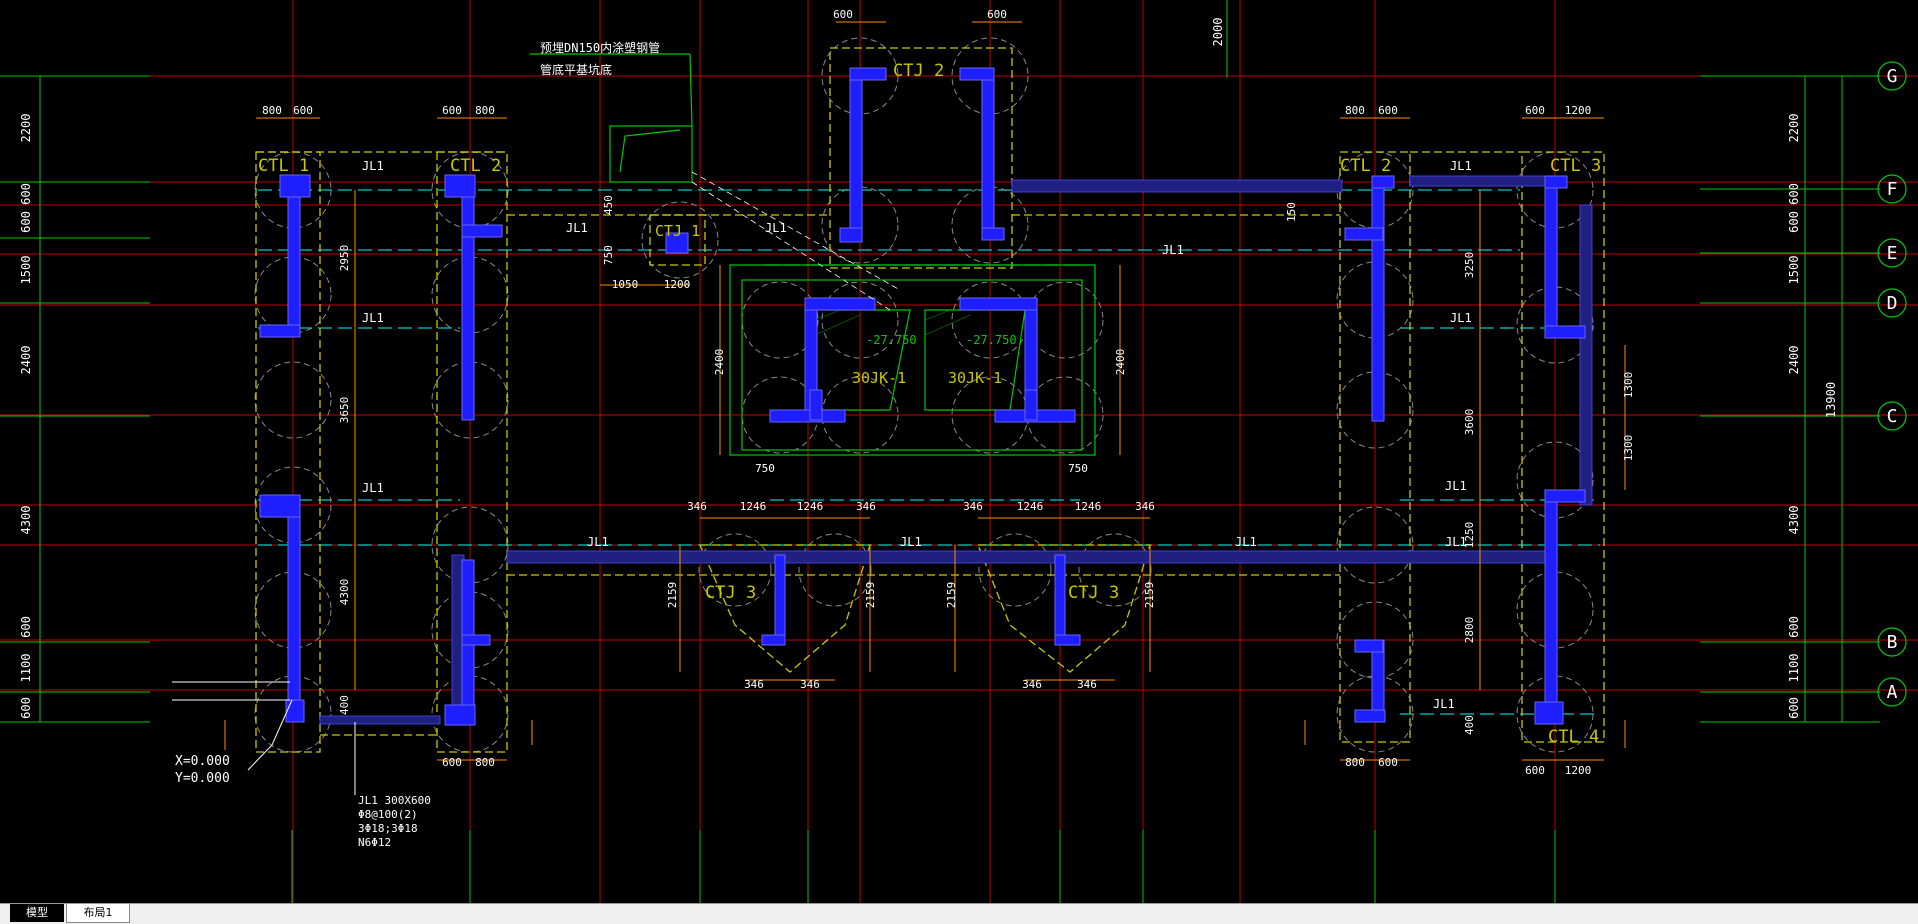  I want to click on dim-346-g: 346, so click(1032, 684).